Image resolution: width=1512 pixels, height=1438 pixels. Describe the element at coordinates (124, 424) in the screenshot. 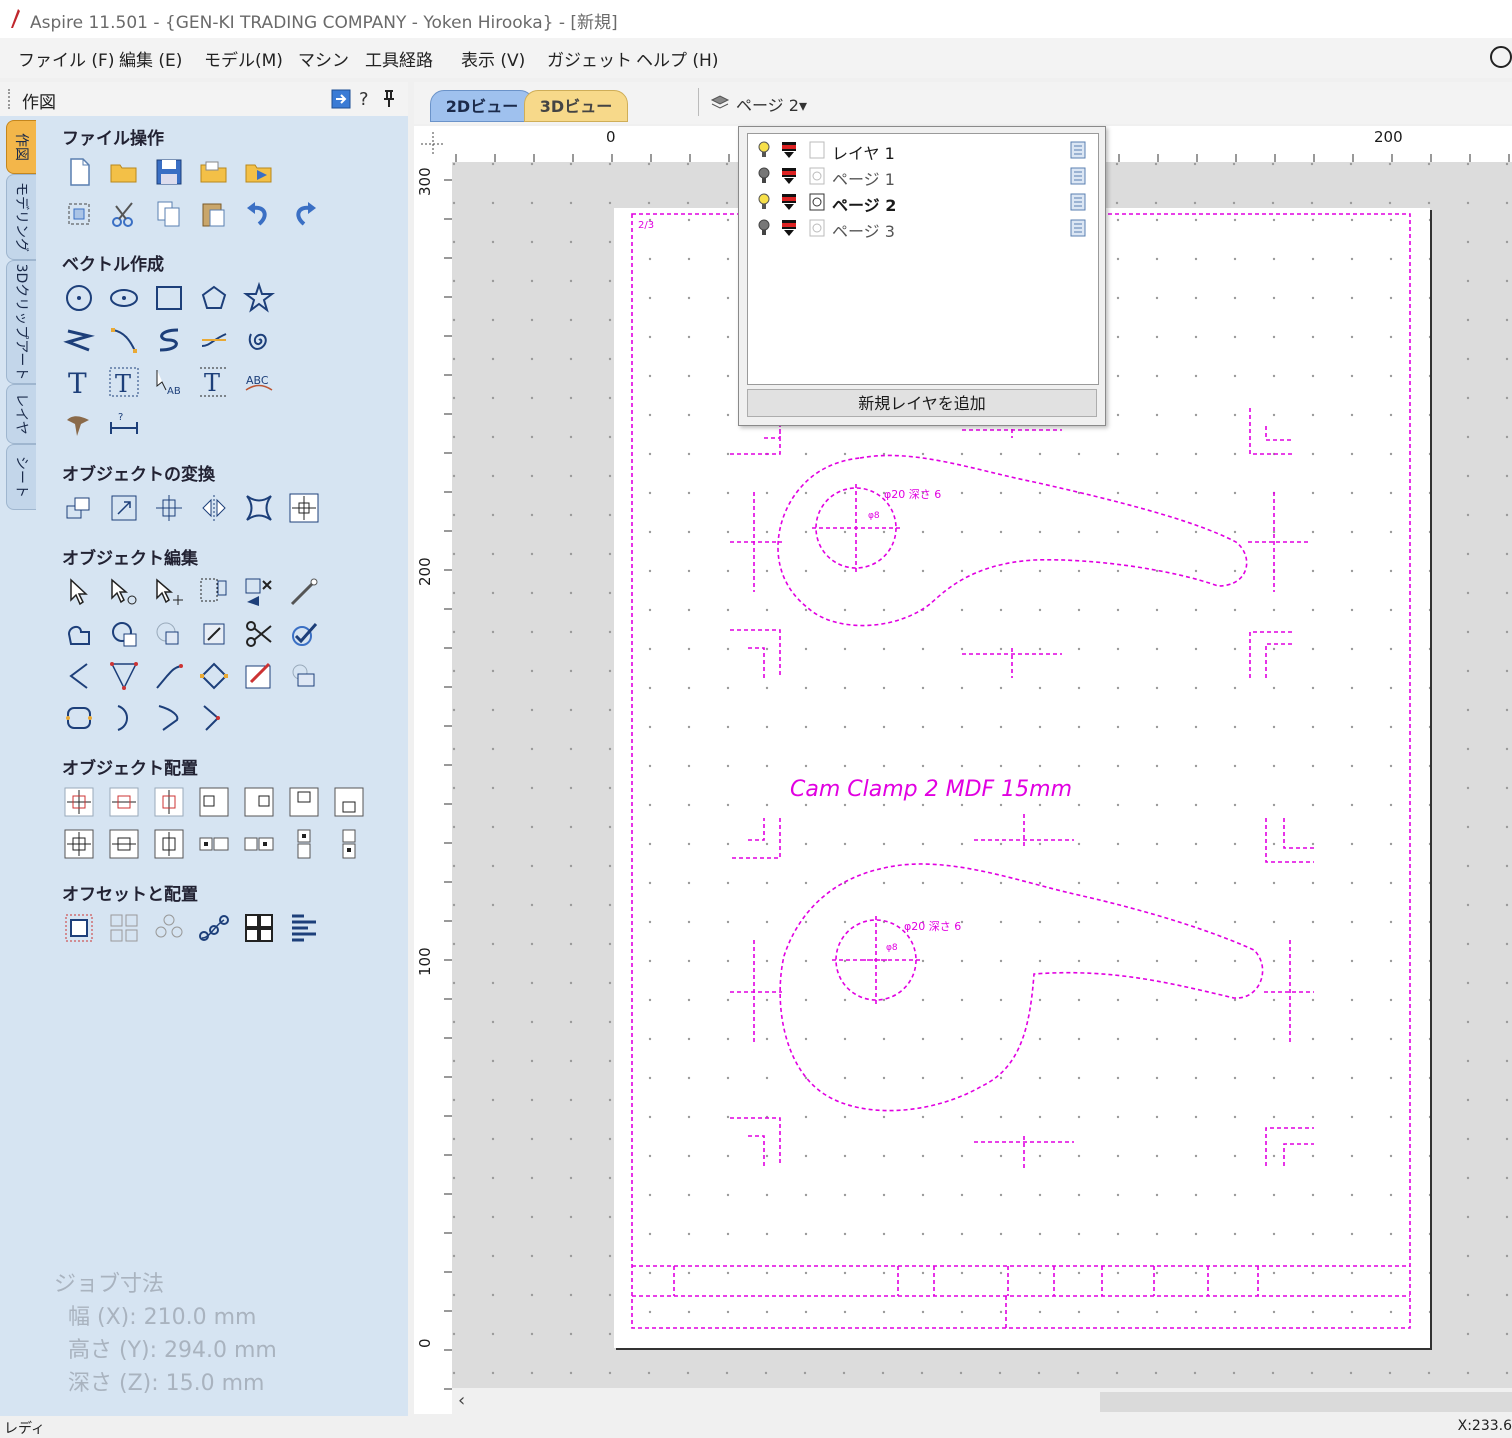

I see `dimension-icon: ?` at that location.